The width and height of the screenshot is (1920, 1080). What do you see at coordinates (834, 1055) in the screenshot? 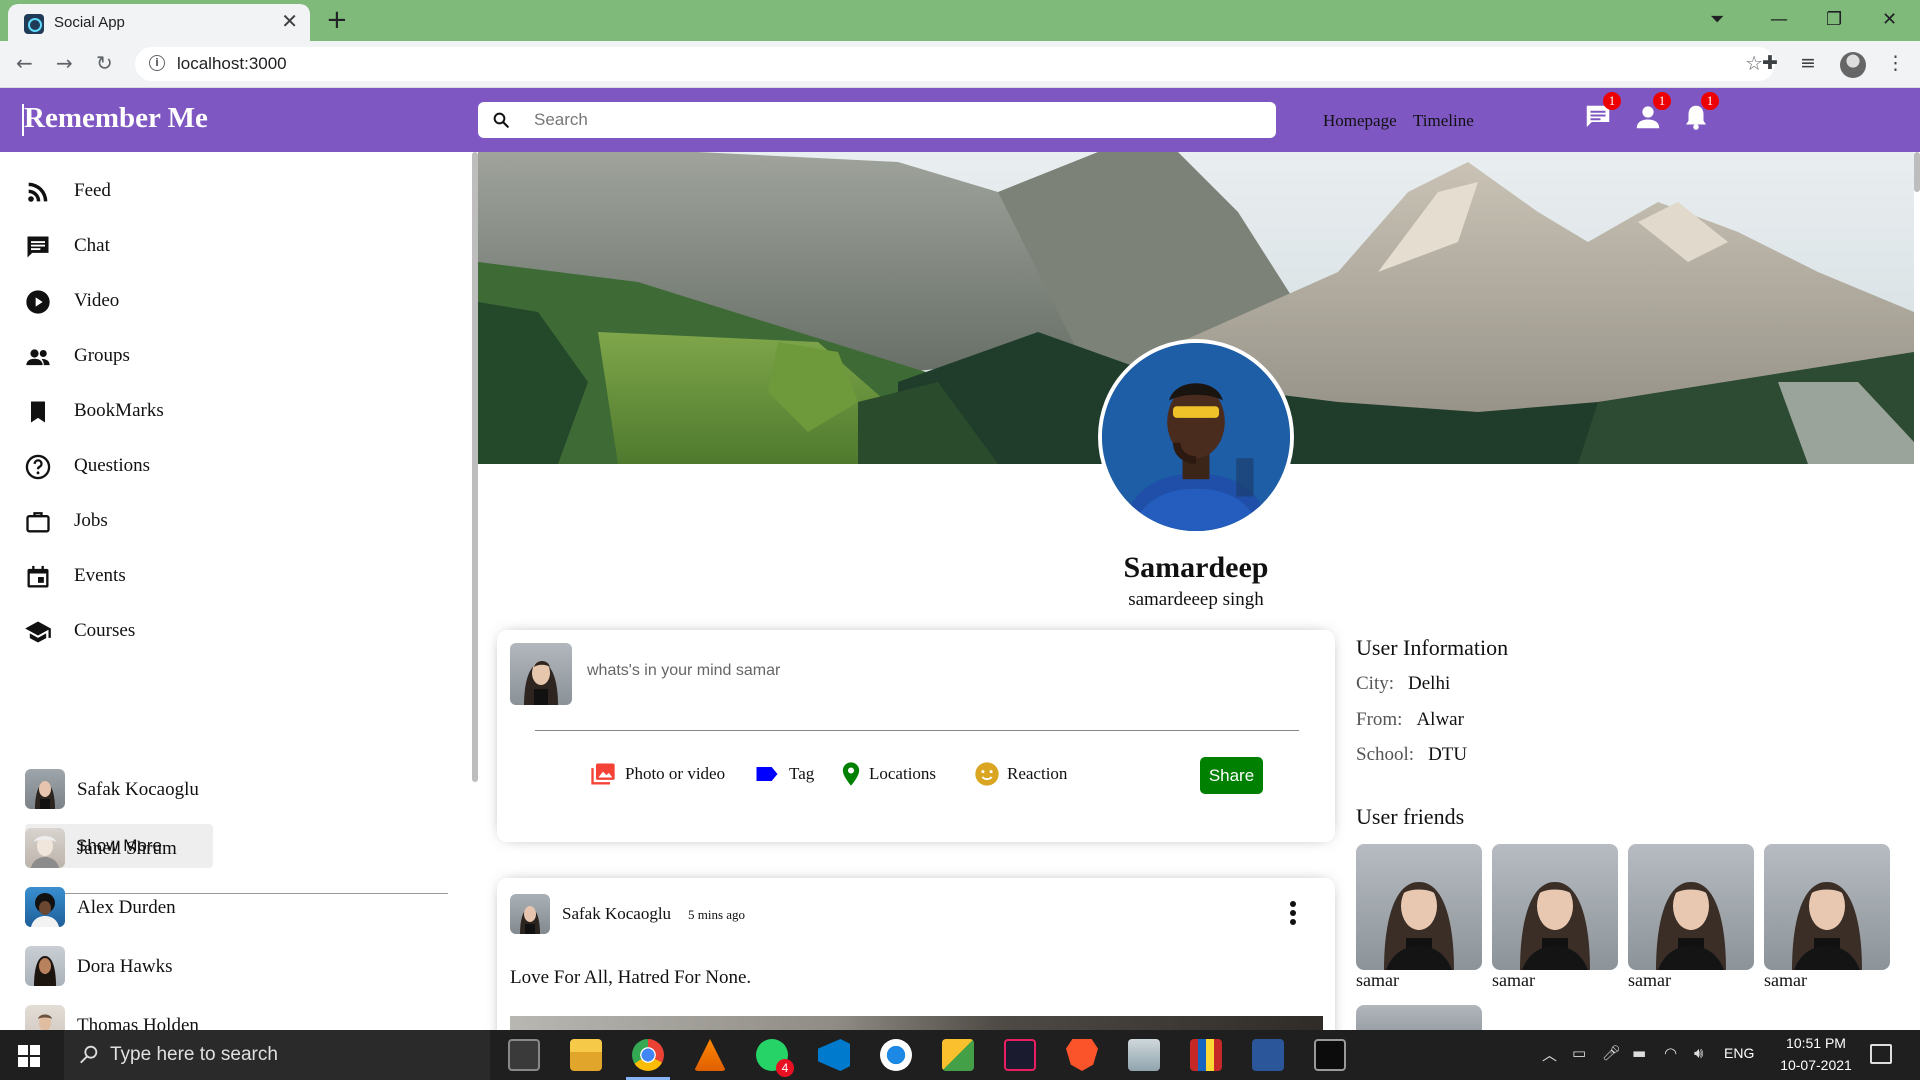
I see `vscode-icon` at bounding box center [834, 1055].